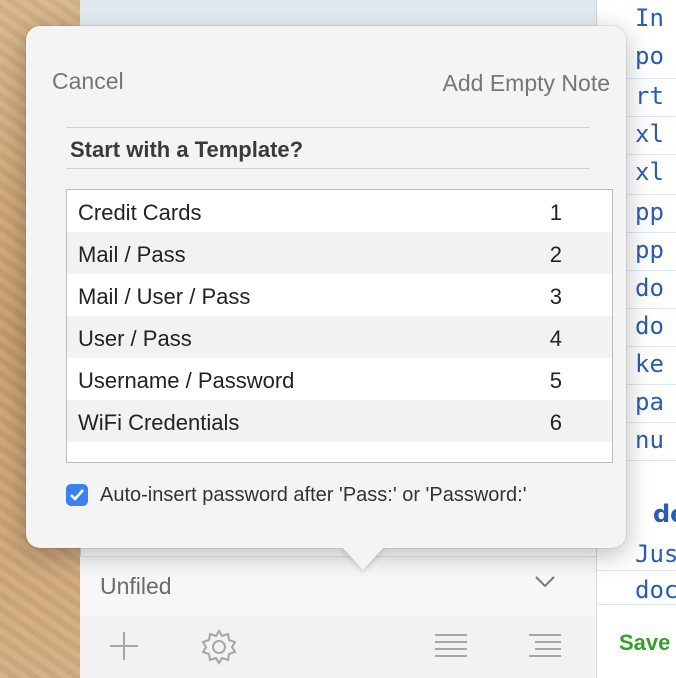 The image size is (676, 678). I want to click on editor-line: nu, so click(649, 440).